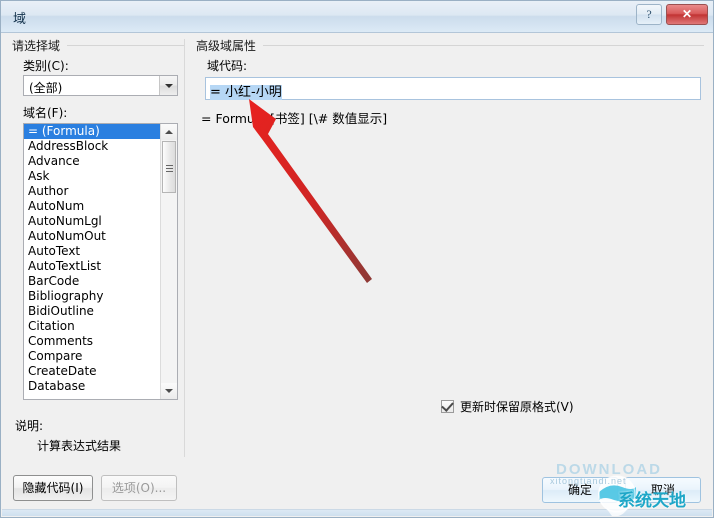  What do you see at coordinates (226, 46) in the screenshot?
I see `right-group-title: 高级域属性` at bounding box center [226, 46].